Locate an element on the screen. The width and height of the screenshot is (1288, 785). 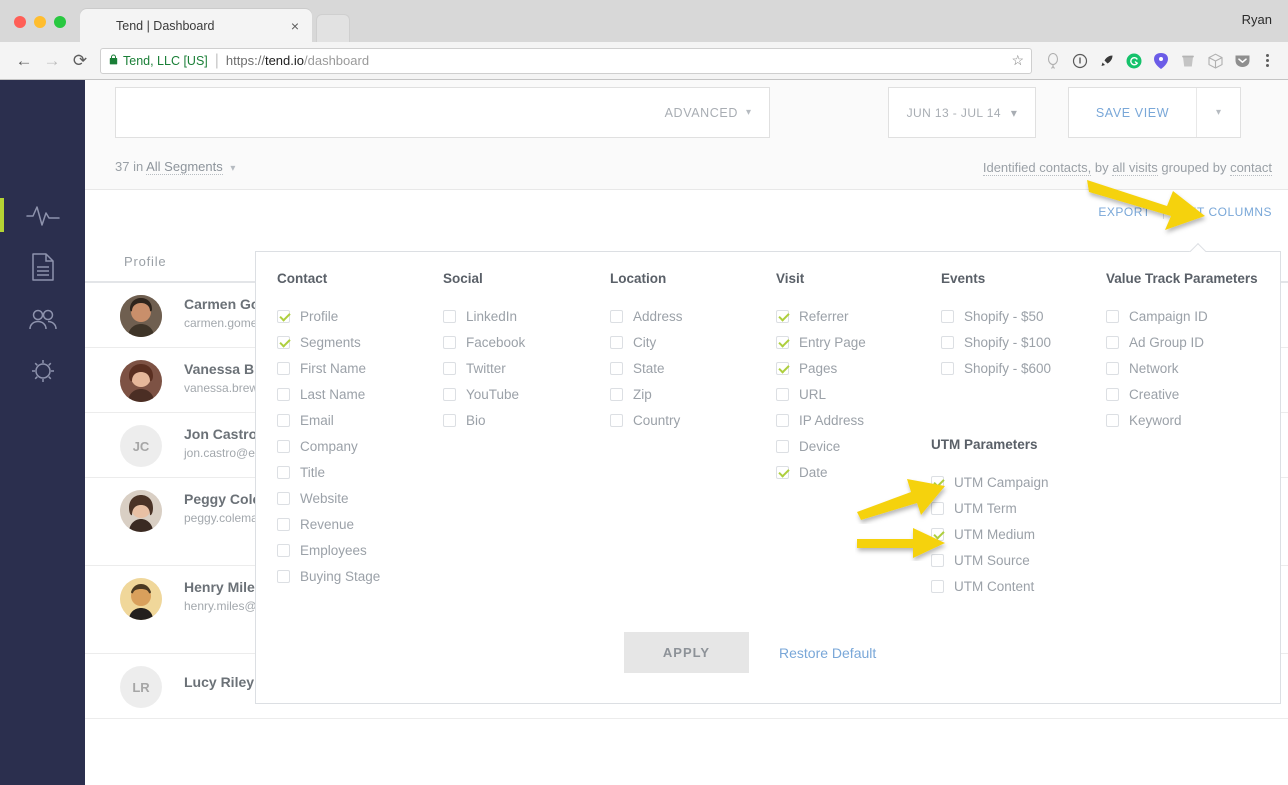
sidebar-item-activity is located at coordinates (42, 215).